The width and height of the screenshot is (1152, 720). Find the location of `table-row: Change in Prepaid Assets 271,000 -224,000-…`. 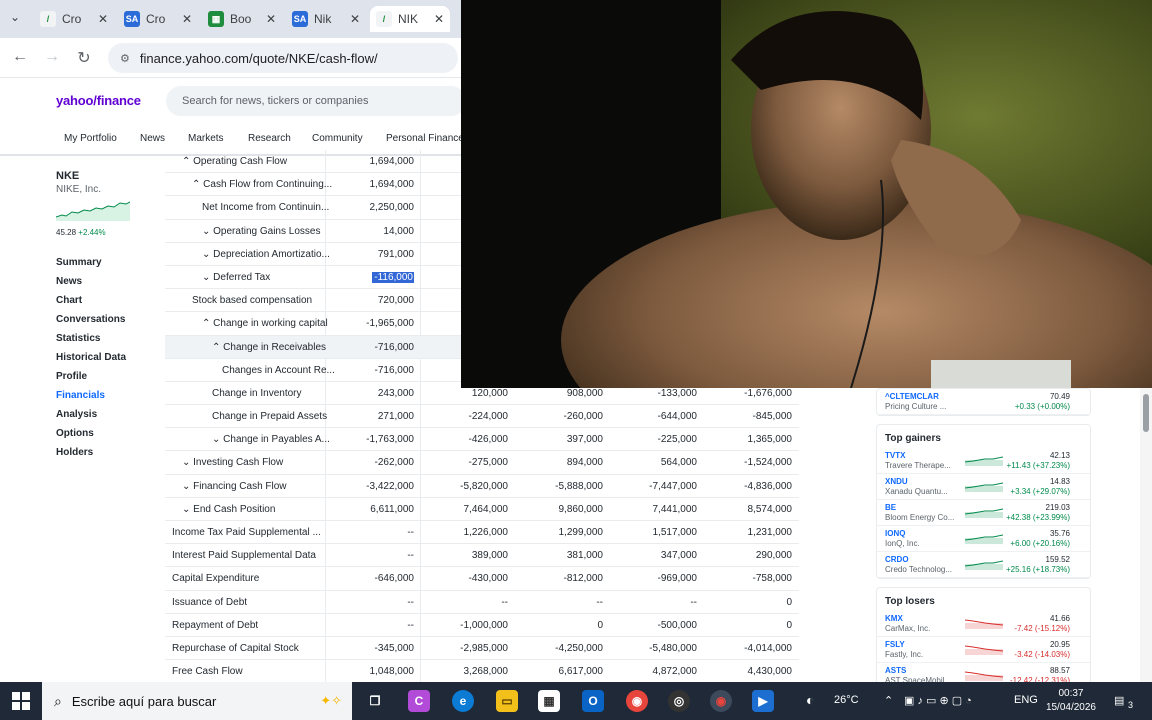

table-row: Change in Prepaid Assets 271,000 -224,000-… is located at coordinates (482, 417).